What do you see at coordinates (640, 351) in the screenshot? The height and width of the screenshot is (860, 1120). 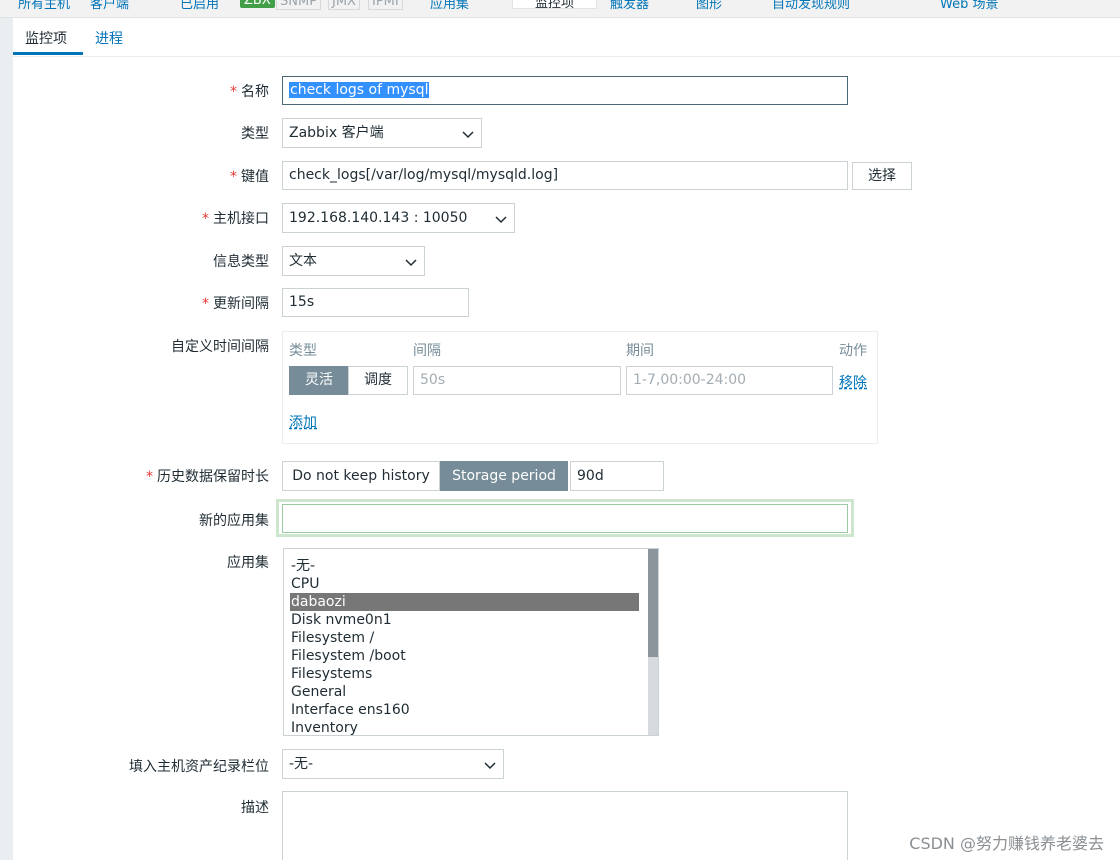 I see `col-header-period: 期间` at bounding box center [640, 351].